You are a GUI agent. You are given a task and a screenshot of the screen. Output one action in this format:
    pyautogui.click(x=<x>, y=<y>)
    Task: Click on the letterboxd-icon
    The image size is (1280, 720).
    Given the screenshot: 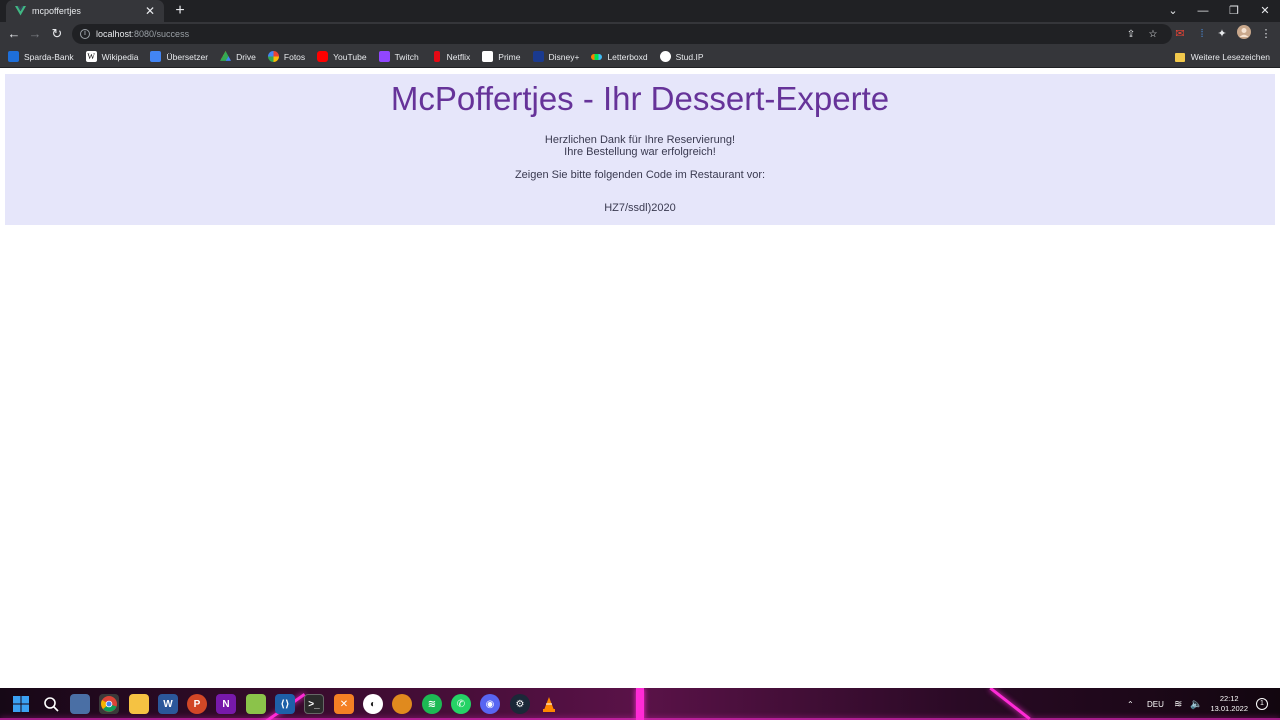 What is the action you would take?
    pyautogui.click(x=597, y=56)
    